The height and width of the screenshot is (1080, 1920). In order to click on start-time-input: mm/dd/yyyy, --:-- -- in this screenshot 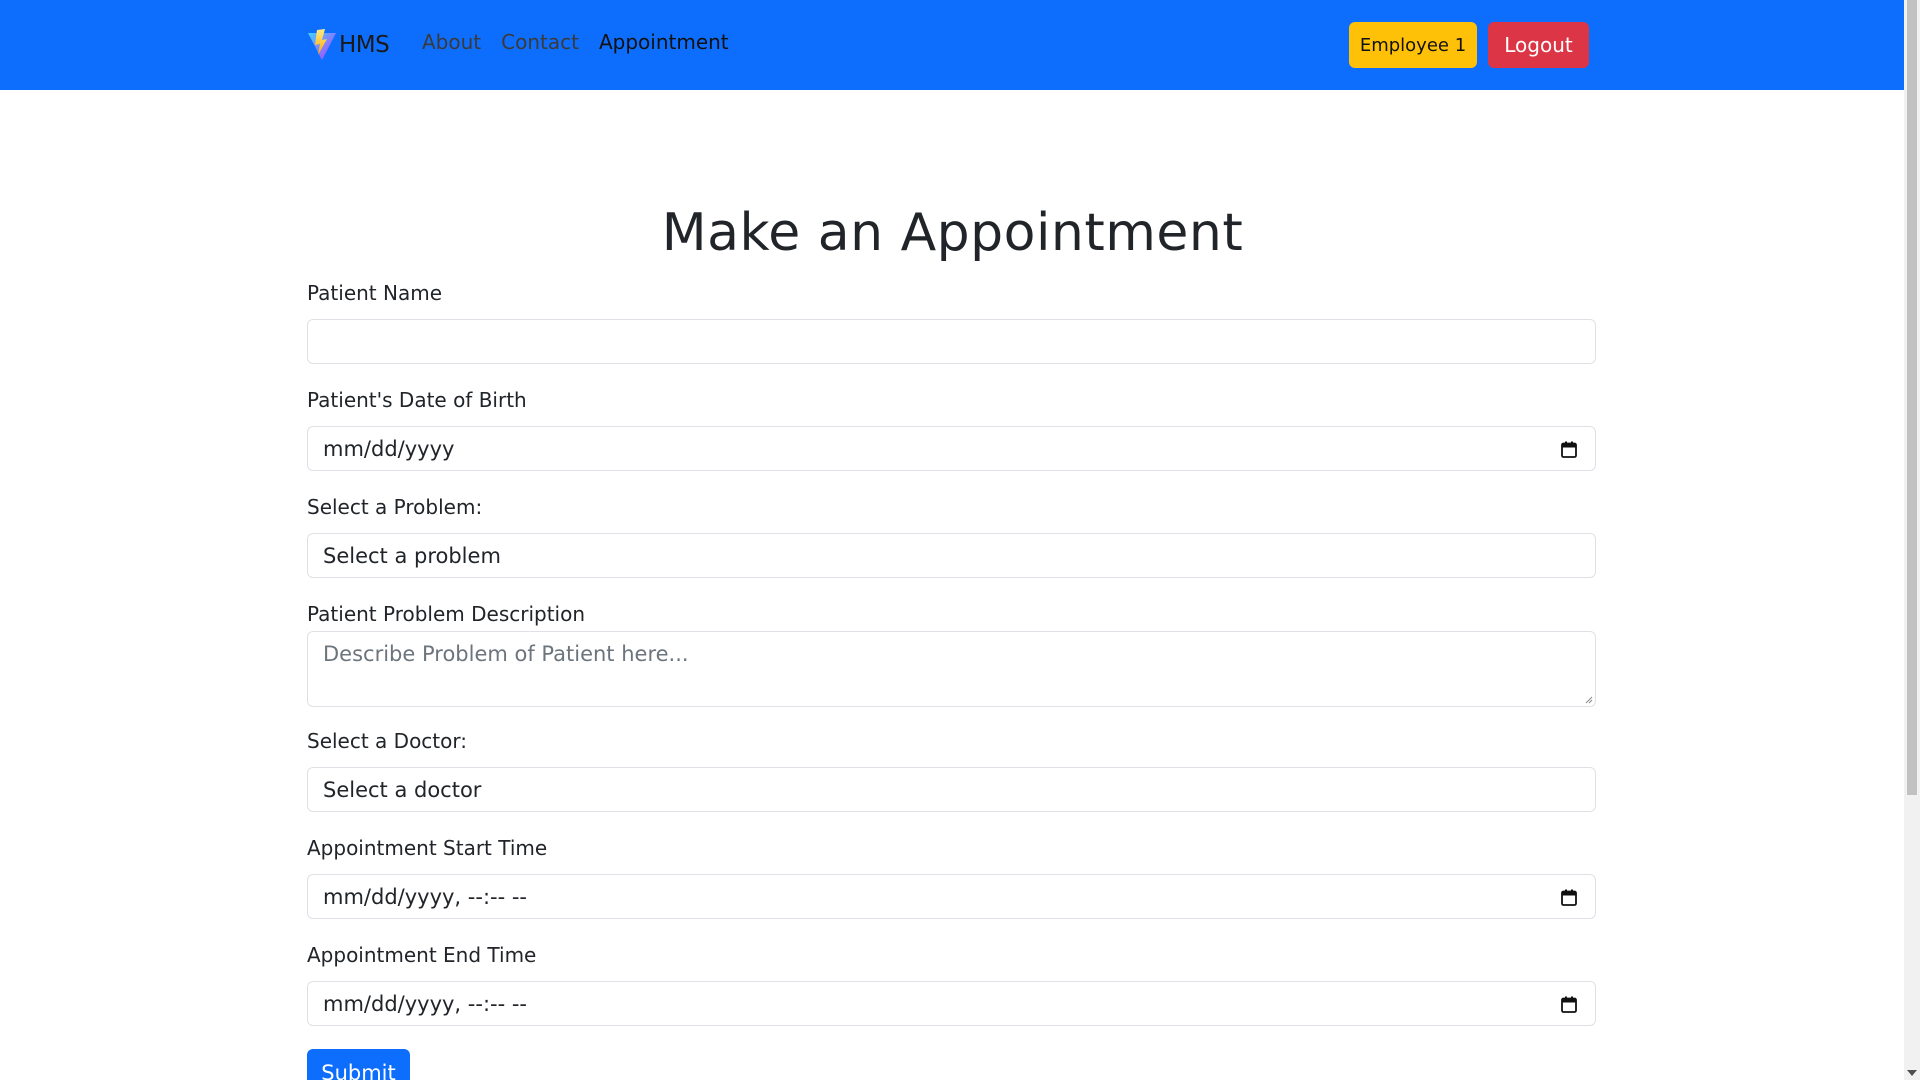, I will do `click(951, 896)`.